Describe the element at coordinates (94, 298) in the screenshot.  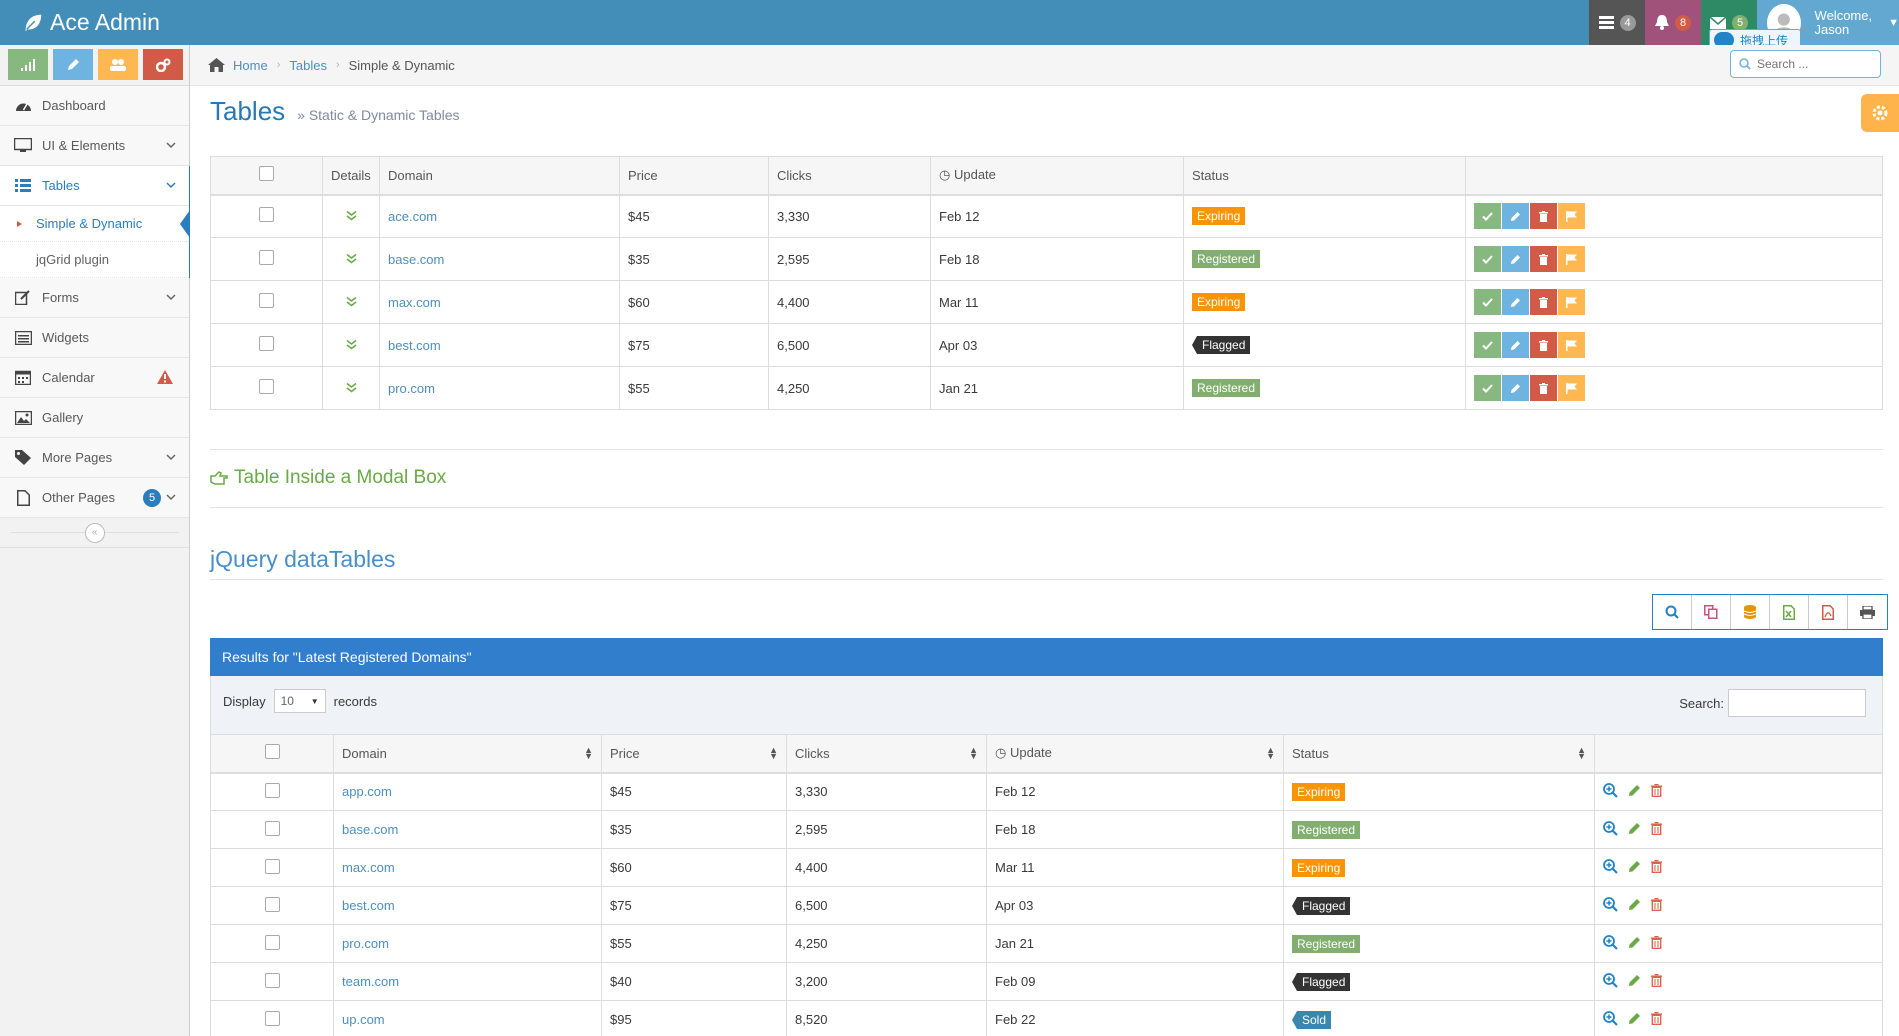
I see `sidebar-item-forms: Forms` at that location.